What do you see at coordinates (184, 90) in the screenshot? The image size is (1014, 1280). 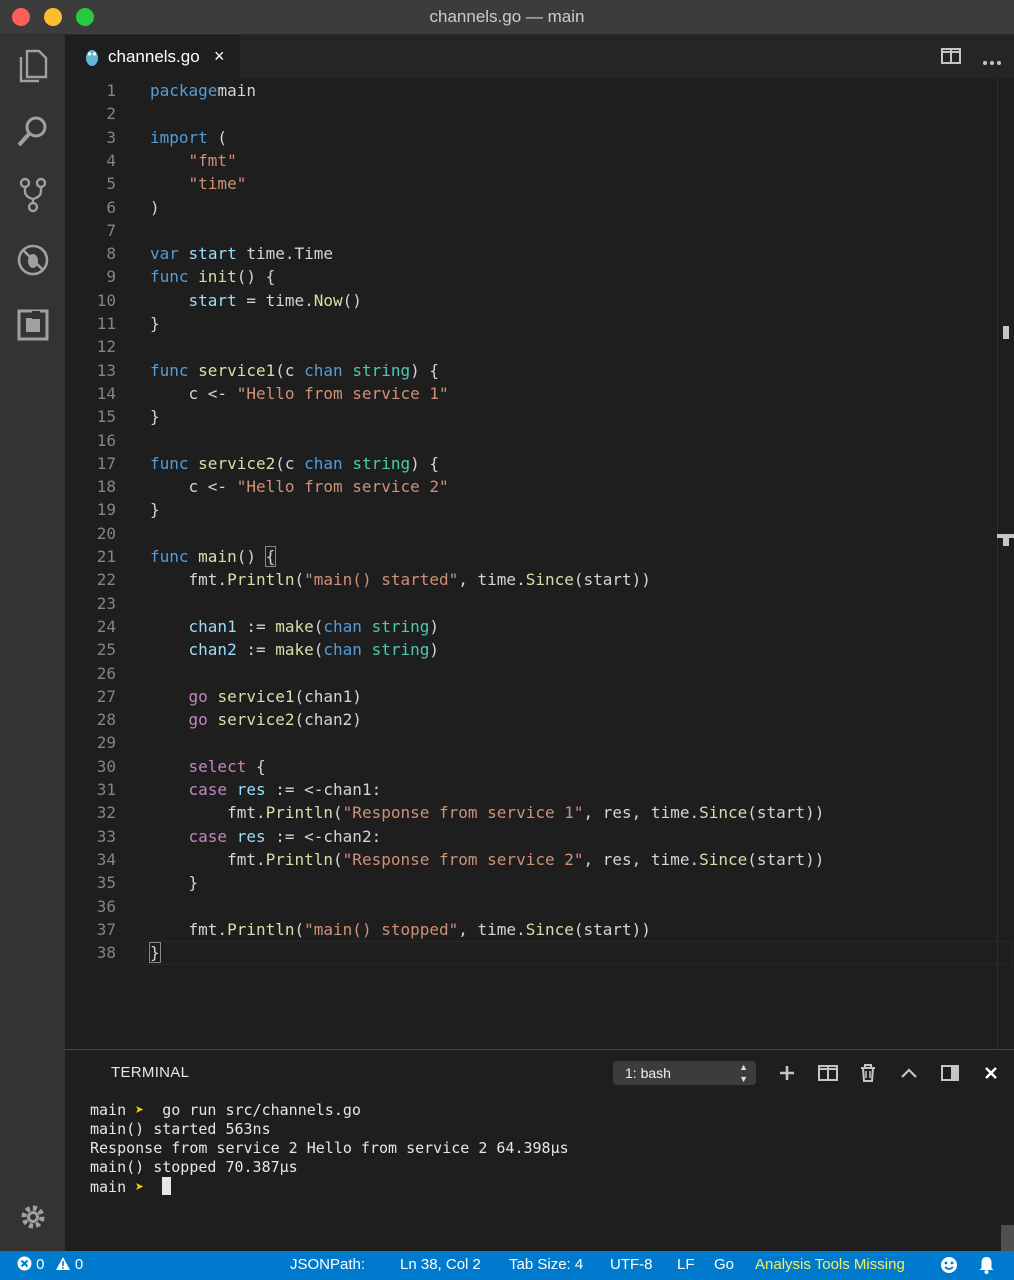 I see `code-token: package` at bounding box center [184, 90].